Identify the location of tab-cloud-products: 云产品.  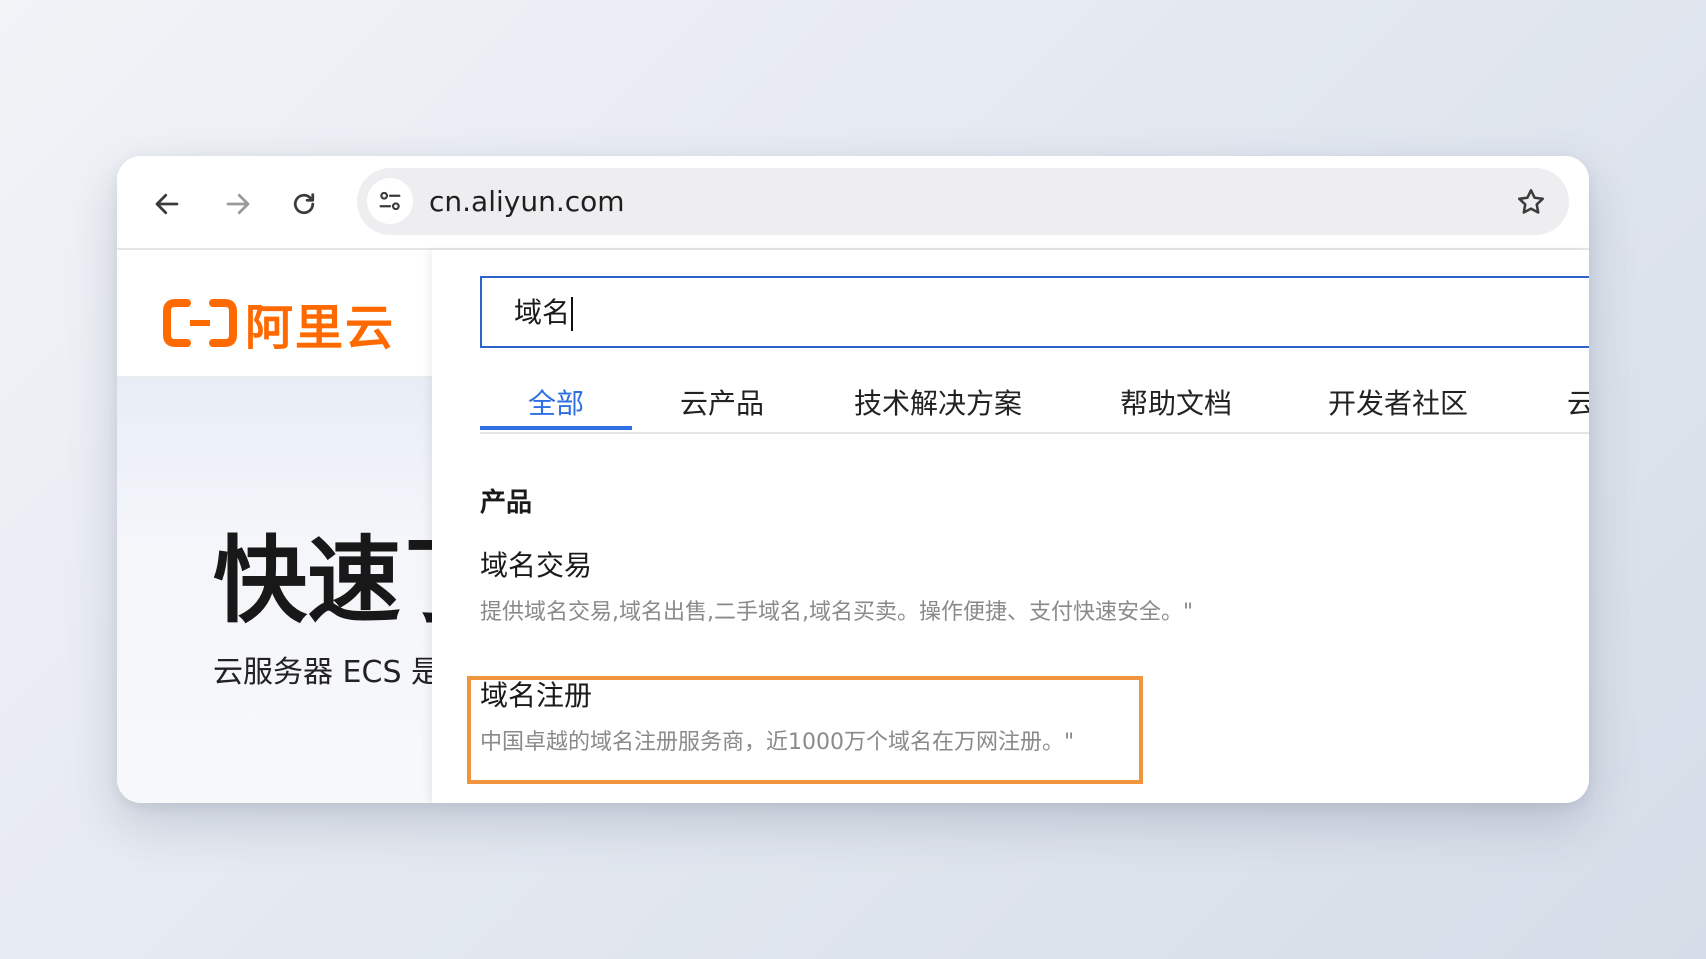
(722, 402).